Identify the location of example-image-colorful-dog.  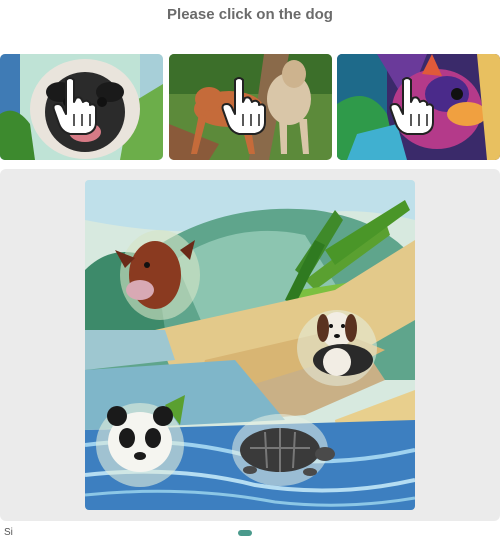
(418, 107).